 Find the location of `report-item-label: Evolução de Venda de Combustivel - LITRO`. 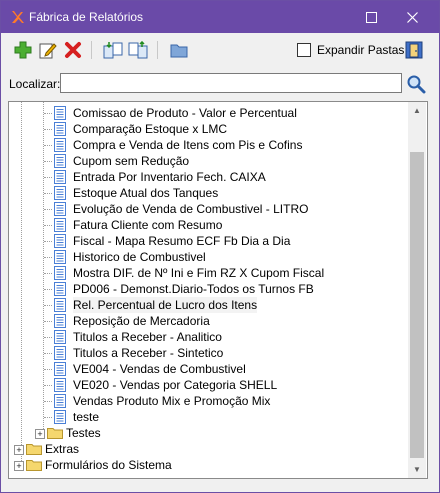

report-item-label: Evolução de Venda de Combustivel - LITRO is located at coordinates (191, 209).